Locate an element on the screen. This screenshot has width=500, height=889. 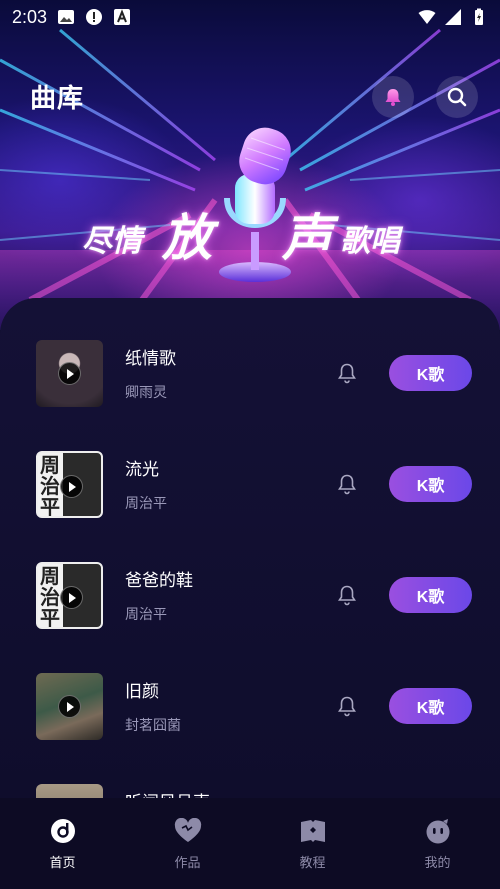
nav-tutorial: 教程 is located at coordinates (312, 843).